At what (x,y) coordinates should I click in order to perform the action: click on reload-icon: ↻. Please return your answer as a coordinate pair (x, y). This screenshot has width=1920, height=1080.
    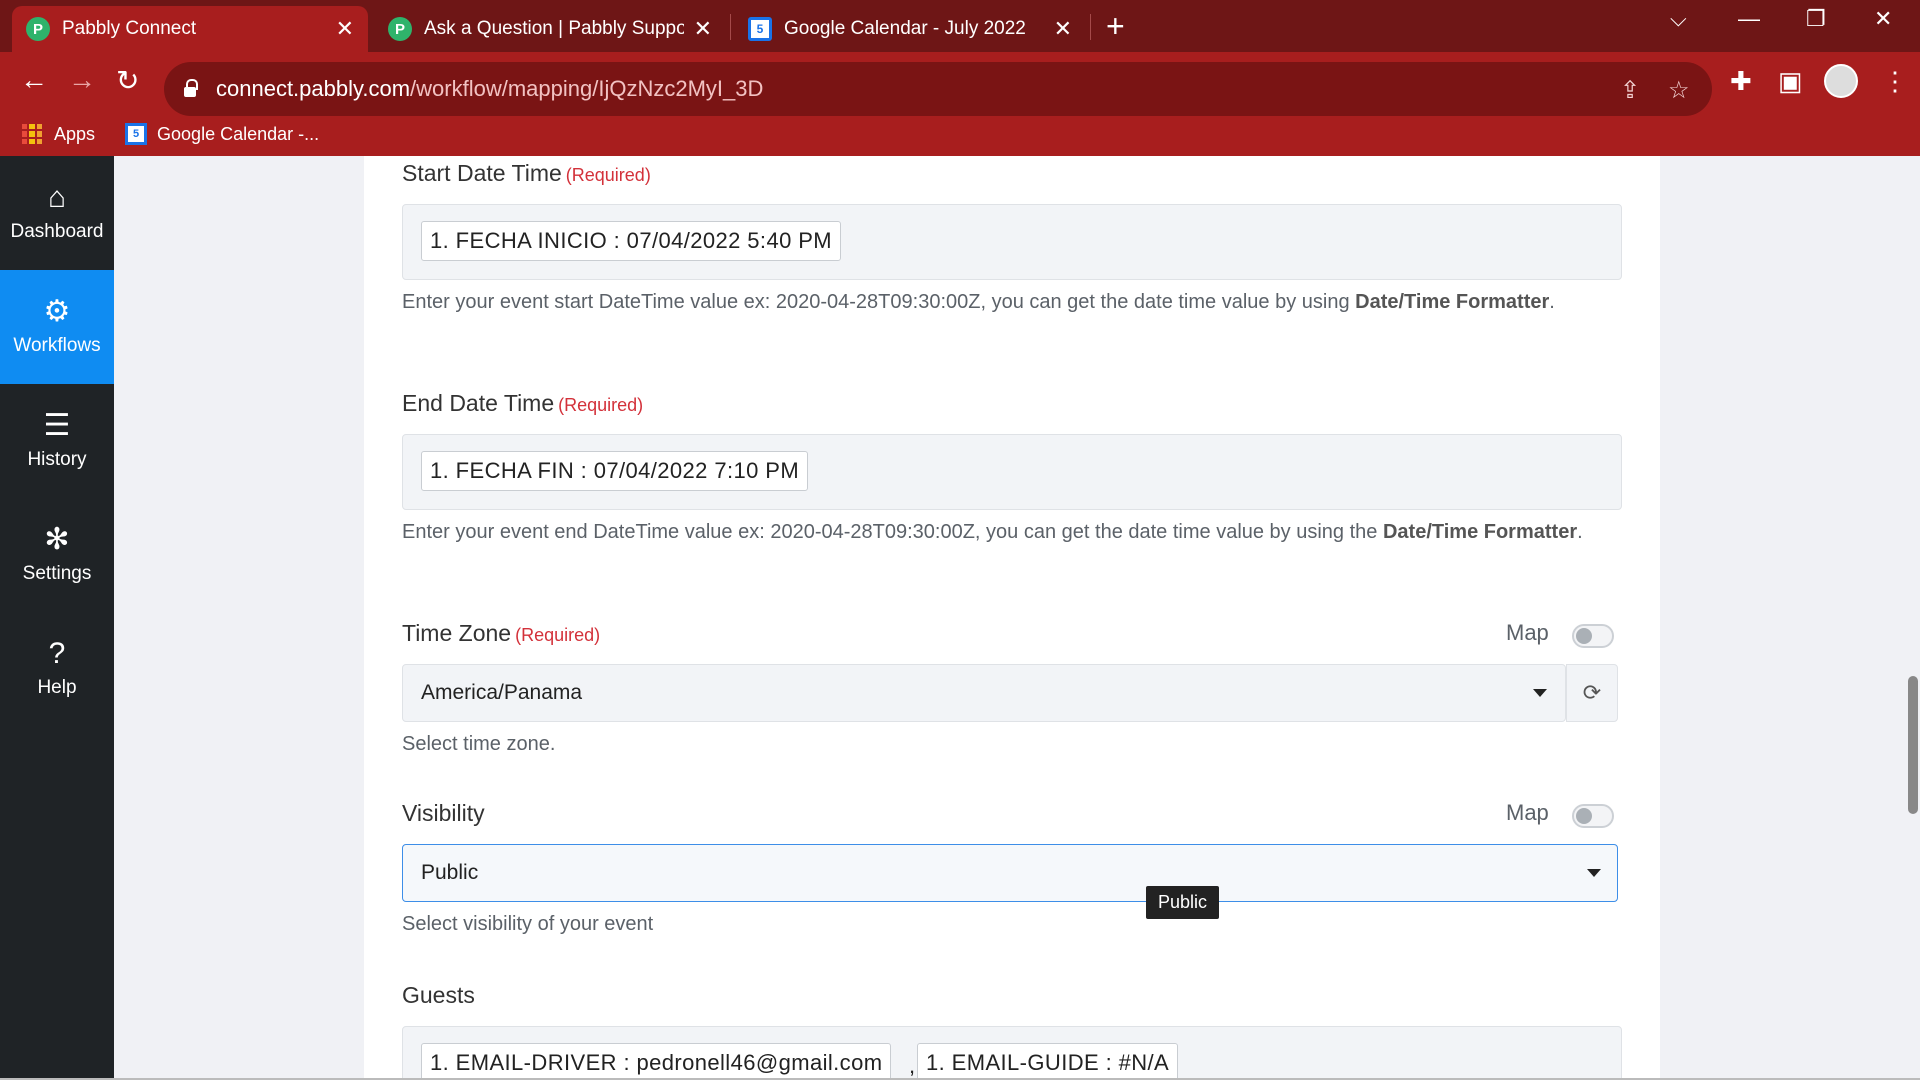
    Looking at the image, I should click on (127, 80).